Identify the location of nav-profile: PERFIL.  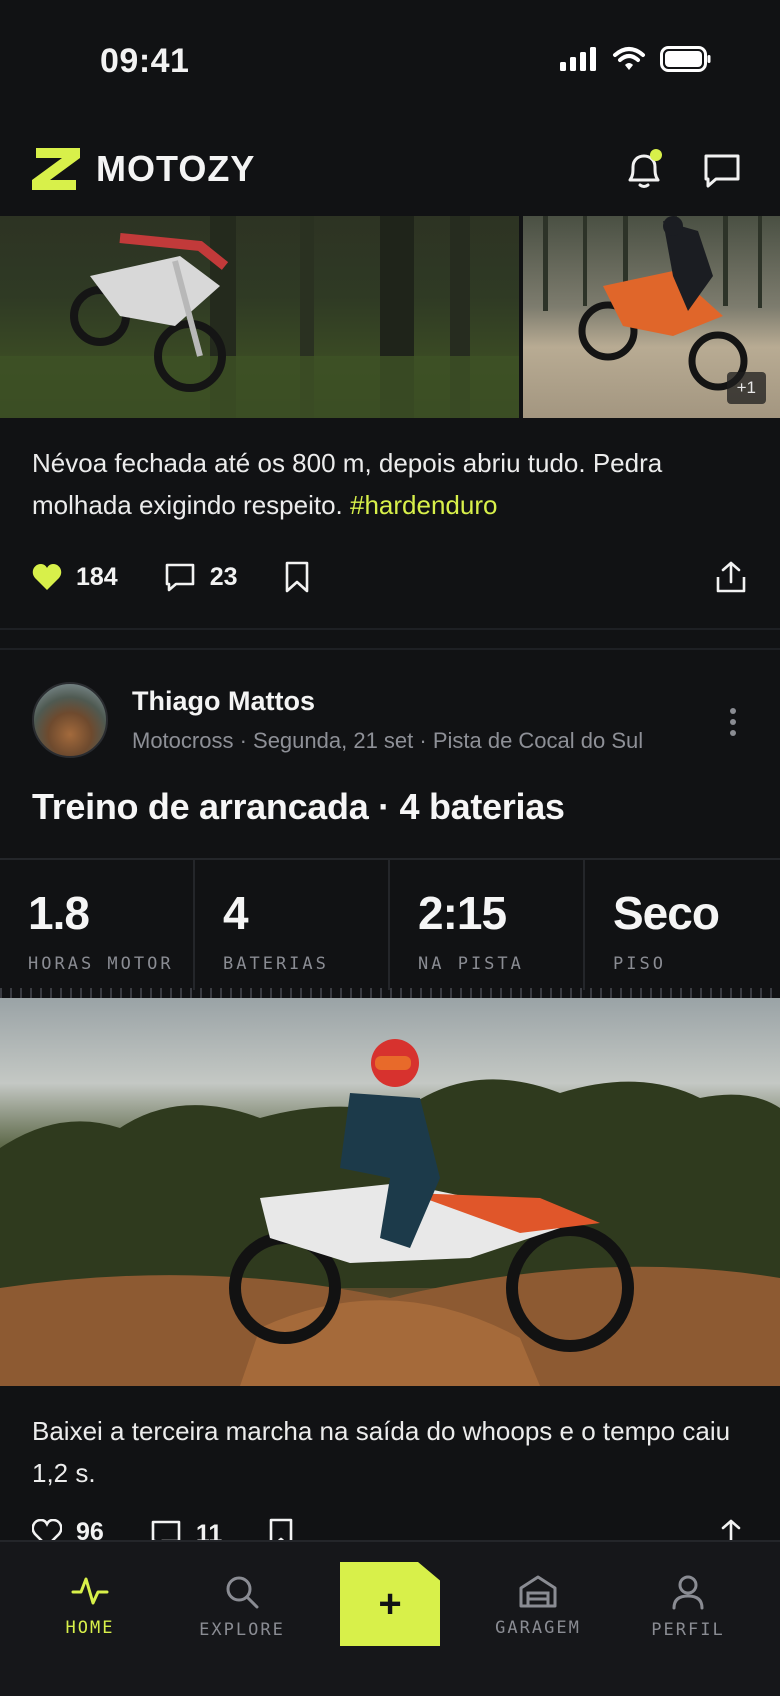
(688, 1607).